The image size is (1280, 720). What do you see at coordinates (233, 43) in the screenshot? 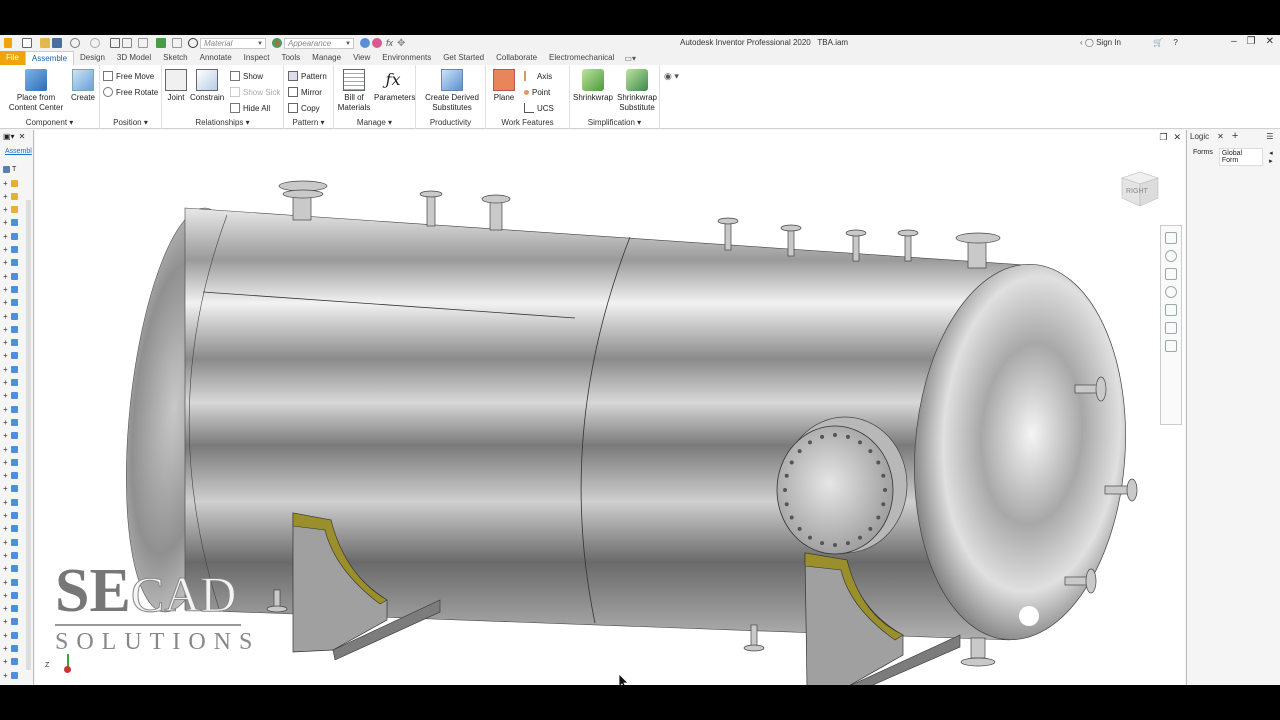
I see `material-select: Material ▼` at bounding box center [233, 43].